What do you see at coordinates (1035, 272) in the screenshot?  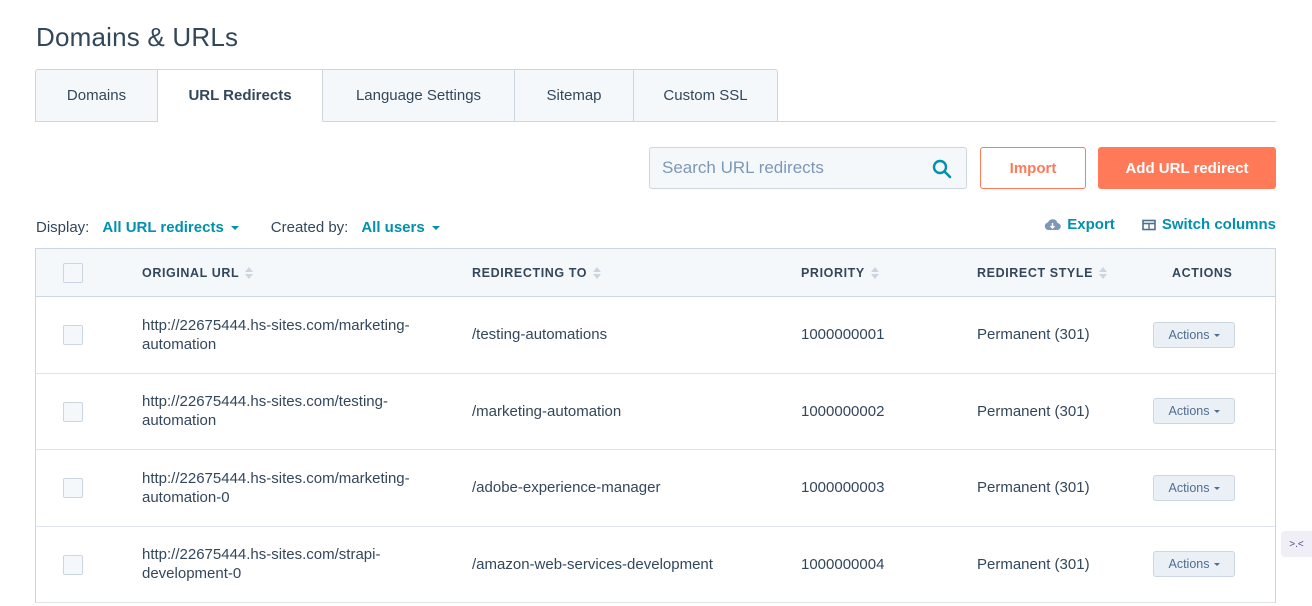 I see `column-label: Redirect style` at bounding box center [1035, 272].